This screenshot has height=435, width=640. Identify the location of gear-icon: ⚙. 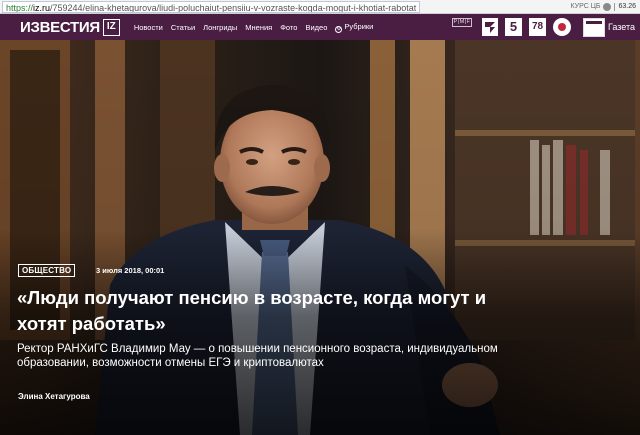
(339, 29).